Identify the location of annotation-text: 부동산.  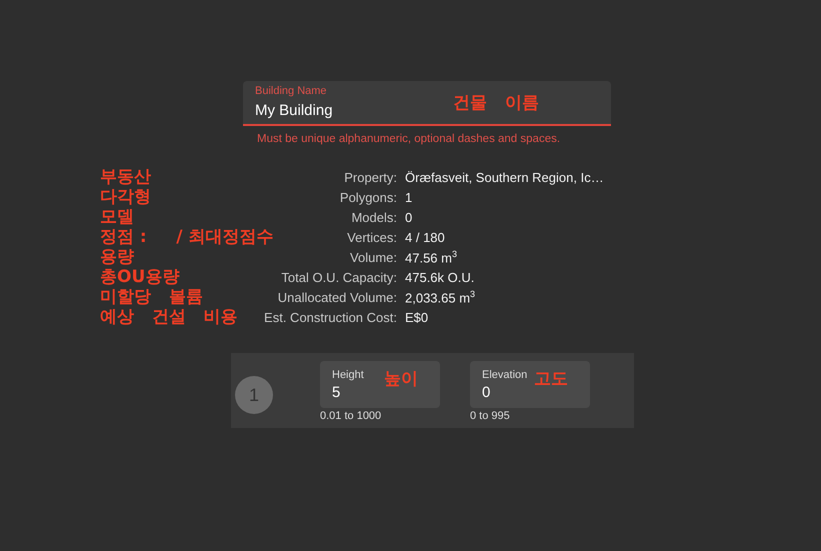
(125, 177).